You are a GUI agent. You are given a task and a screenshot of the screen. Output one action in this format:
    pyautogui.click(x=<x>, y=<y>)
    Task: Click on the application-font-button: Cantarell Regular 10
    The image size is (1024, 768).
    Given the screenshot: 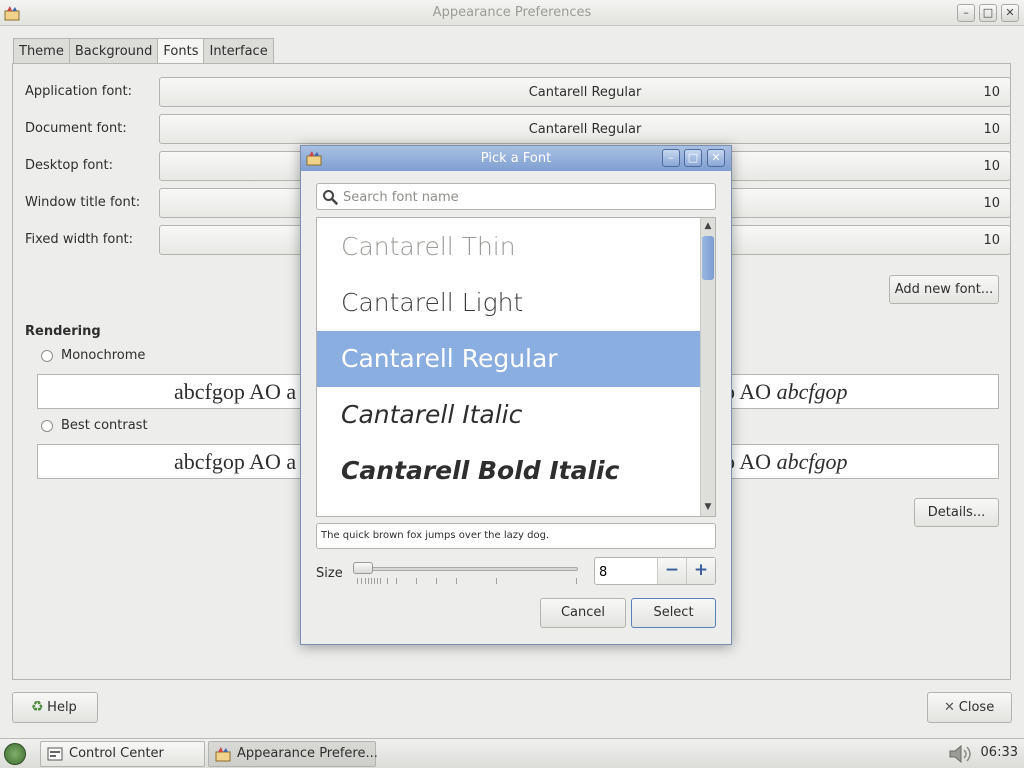 What is the action you would take?
    pyautogui.click(x=585, y=92)
    